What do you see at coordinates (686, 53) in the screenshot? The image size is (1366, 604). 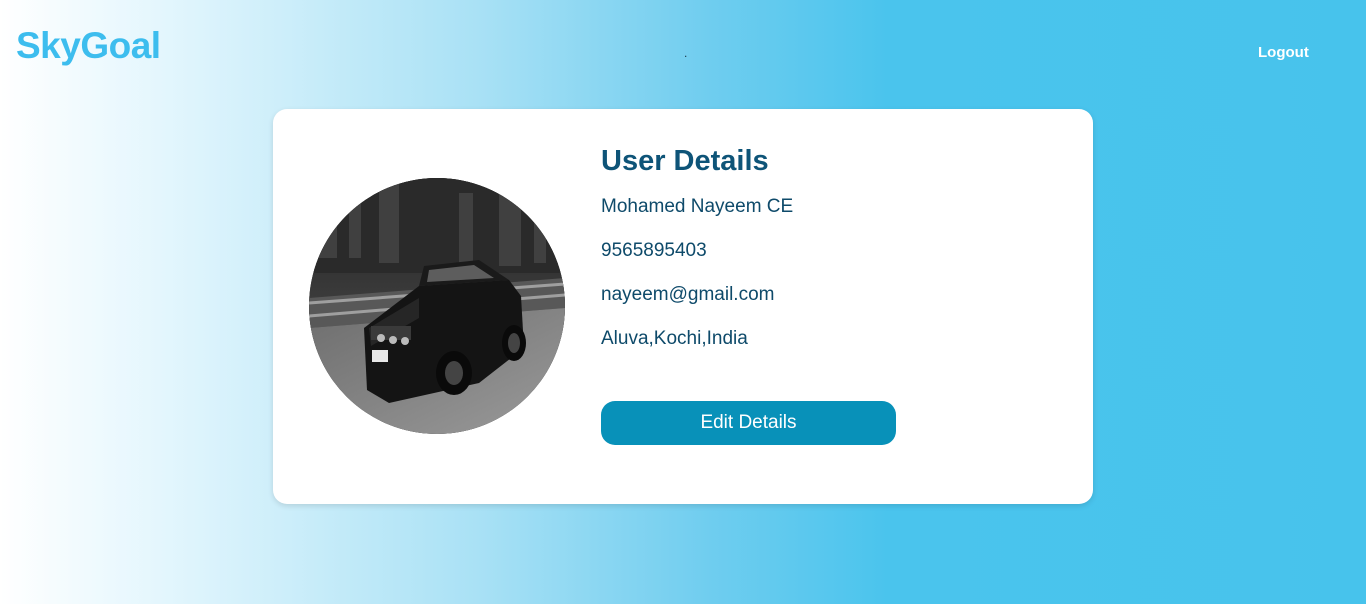 I see `nav-center-mark: .` at bounding box center [686, 53].